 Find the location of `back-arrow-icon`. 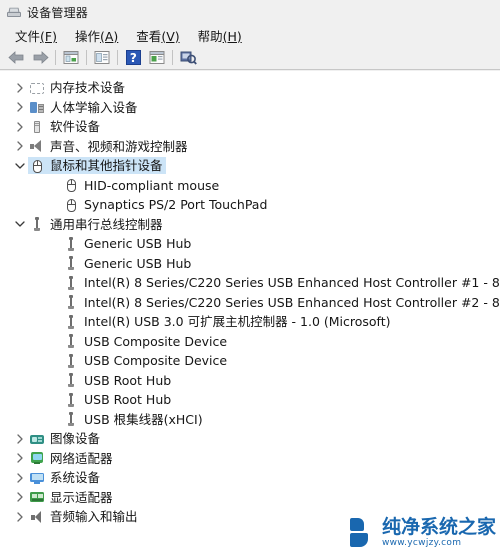

back-arrow-icon is located at coordinates (15, 57).